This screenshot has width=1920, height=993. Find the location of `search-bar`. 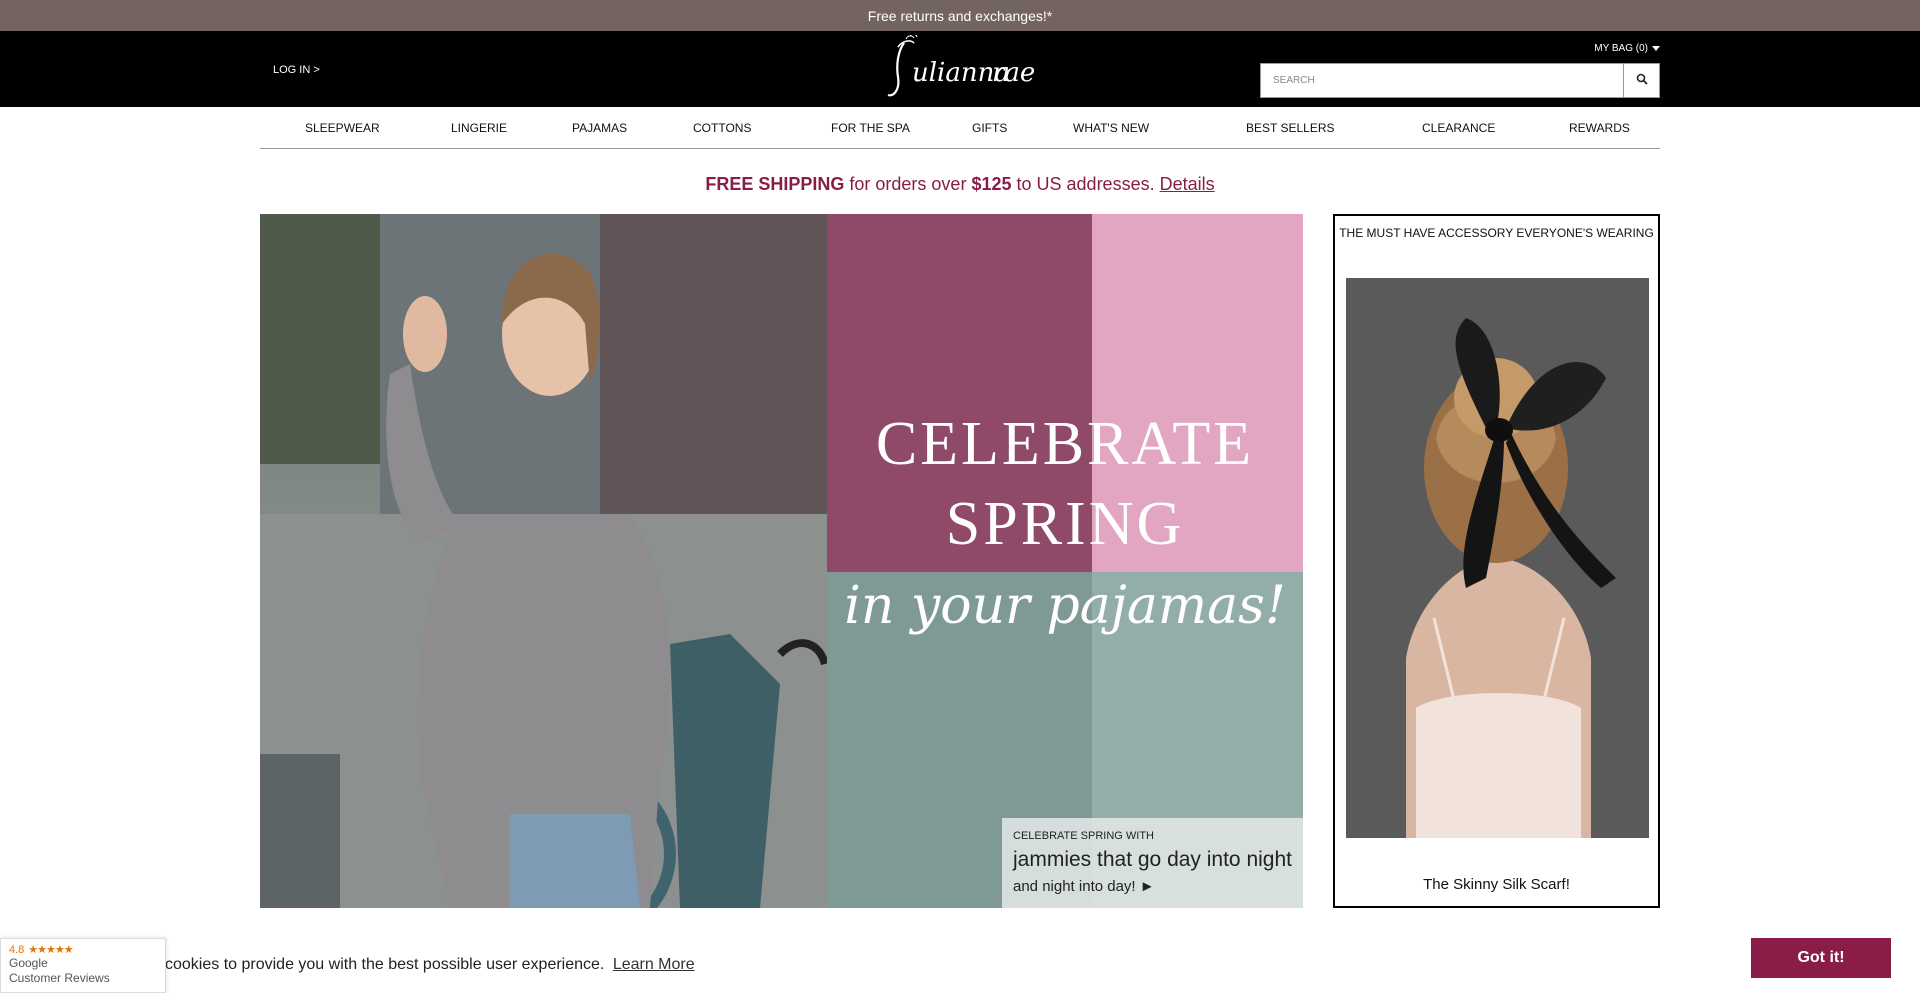

search-bar is located at coordinates (1460, 80).